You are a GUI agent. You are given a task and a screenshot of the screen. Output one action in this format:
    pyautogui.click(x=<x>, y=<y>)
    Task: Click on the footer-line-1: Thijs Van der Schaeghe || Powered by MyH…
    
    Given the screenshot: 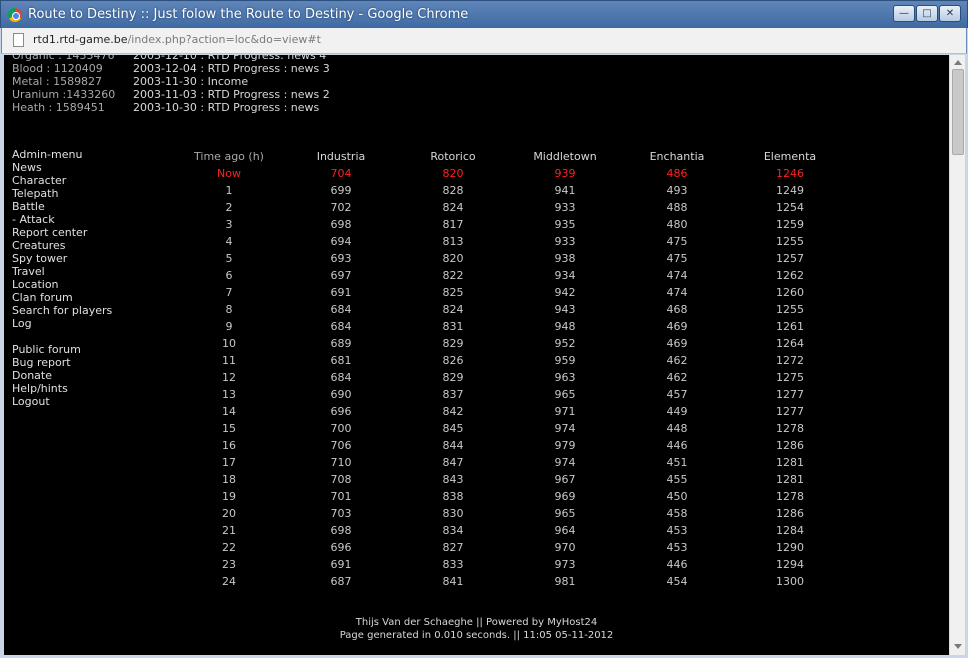 What is the action you would take?
    pyautogui.click(x=476, y=622)
    